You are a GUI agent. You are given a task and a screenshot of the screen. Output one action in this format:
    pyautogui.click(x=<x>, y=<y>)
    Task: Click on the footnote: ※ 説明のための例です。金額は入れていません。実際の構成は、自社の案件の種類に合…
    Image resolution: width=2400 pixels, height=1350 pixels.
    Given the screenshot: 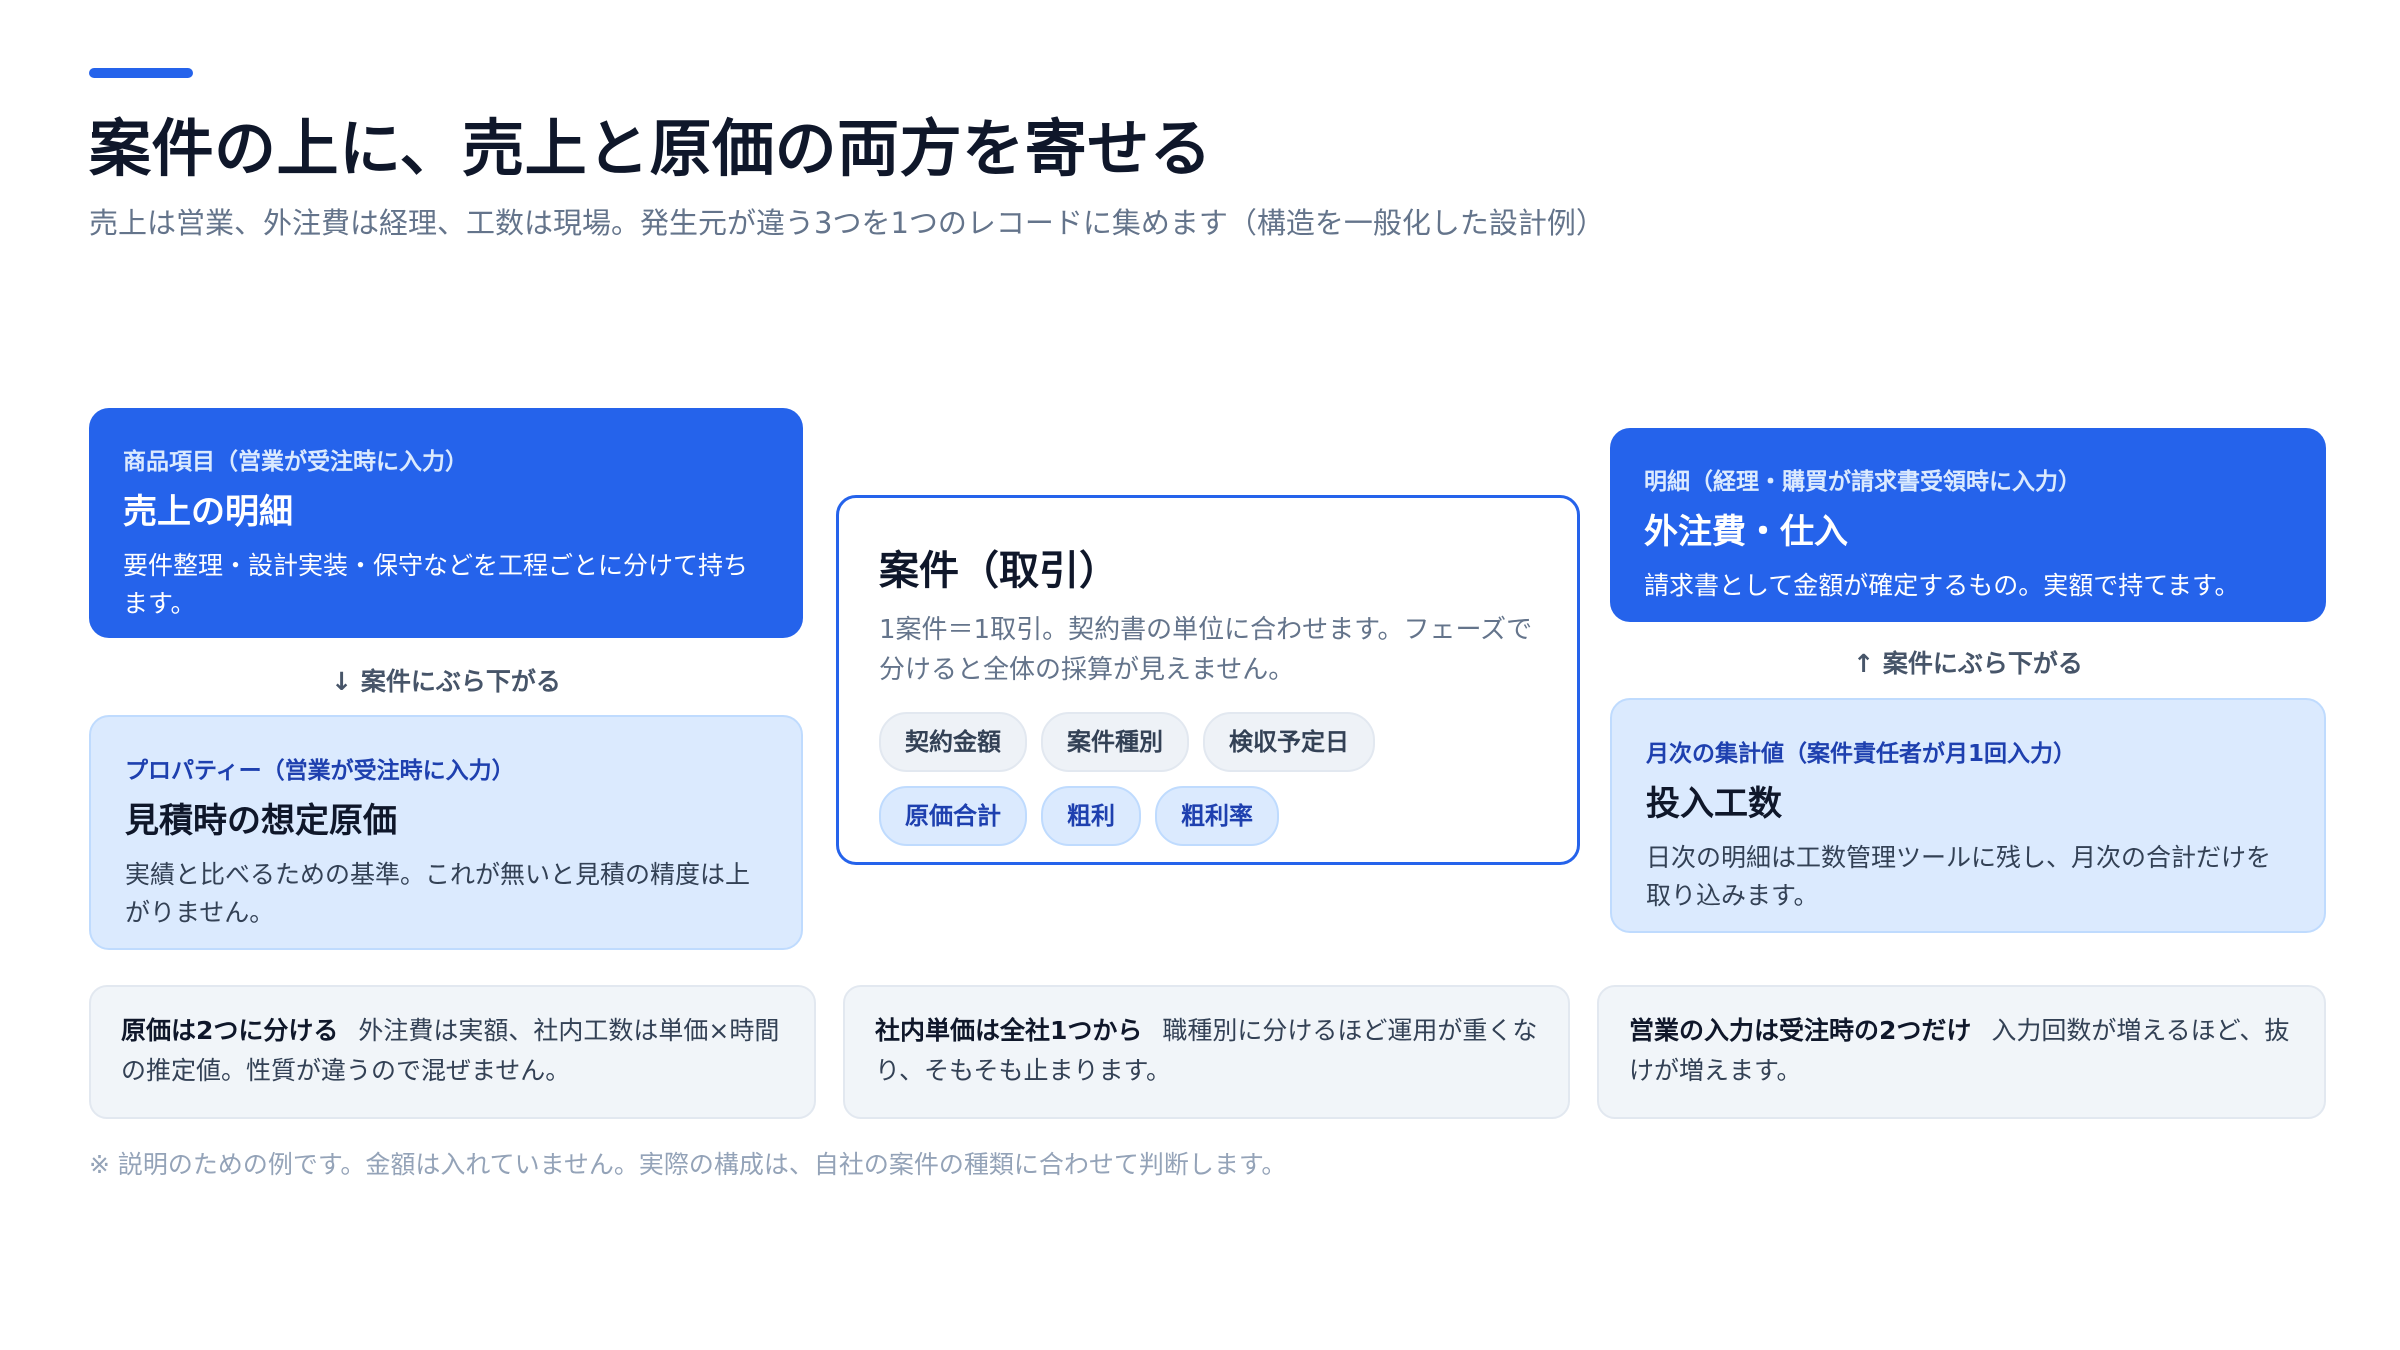 What is the action you would take?
    pyautogui.click(x=688, y=1164)
    